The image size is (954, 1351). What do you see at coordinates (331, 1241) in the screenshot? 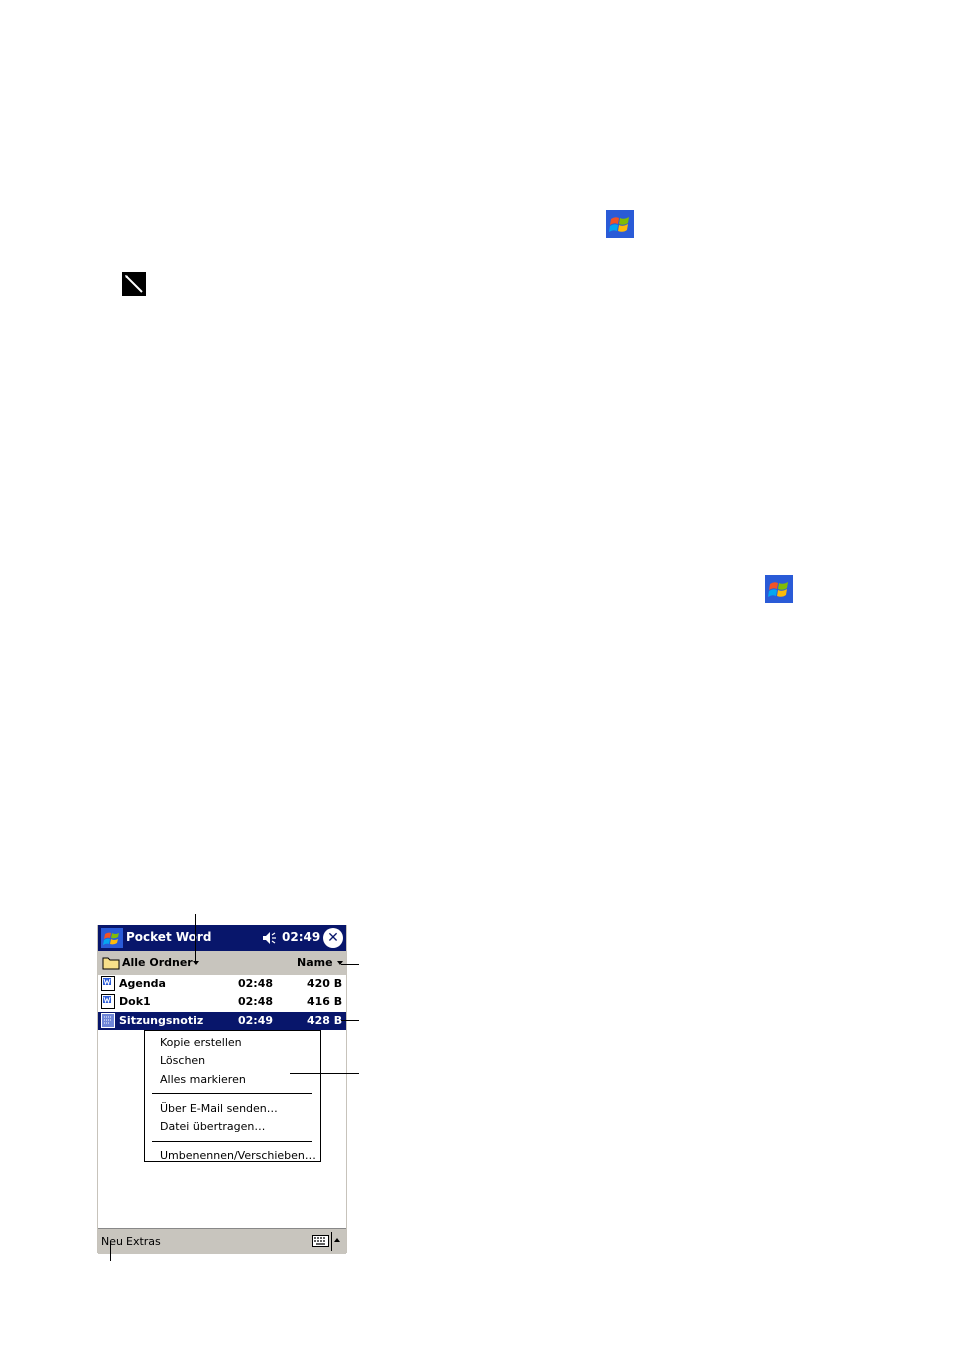
I see `divider` at bounding box center [331, 1241].